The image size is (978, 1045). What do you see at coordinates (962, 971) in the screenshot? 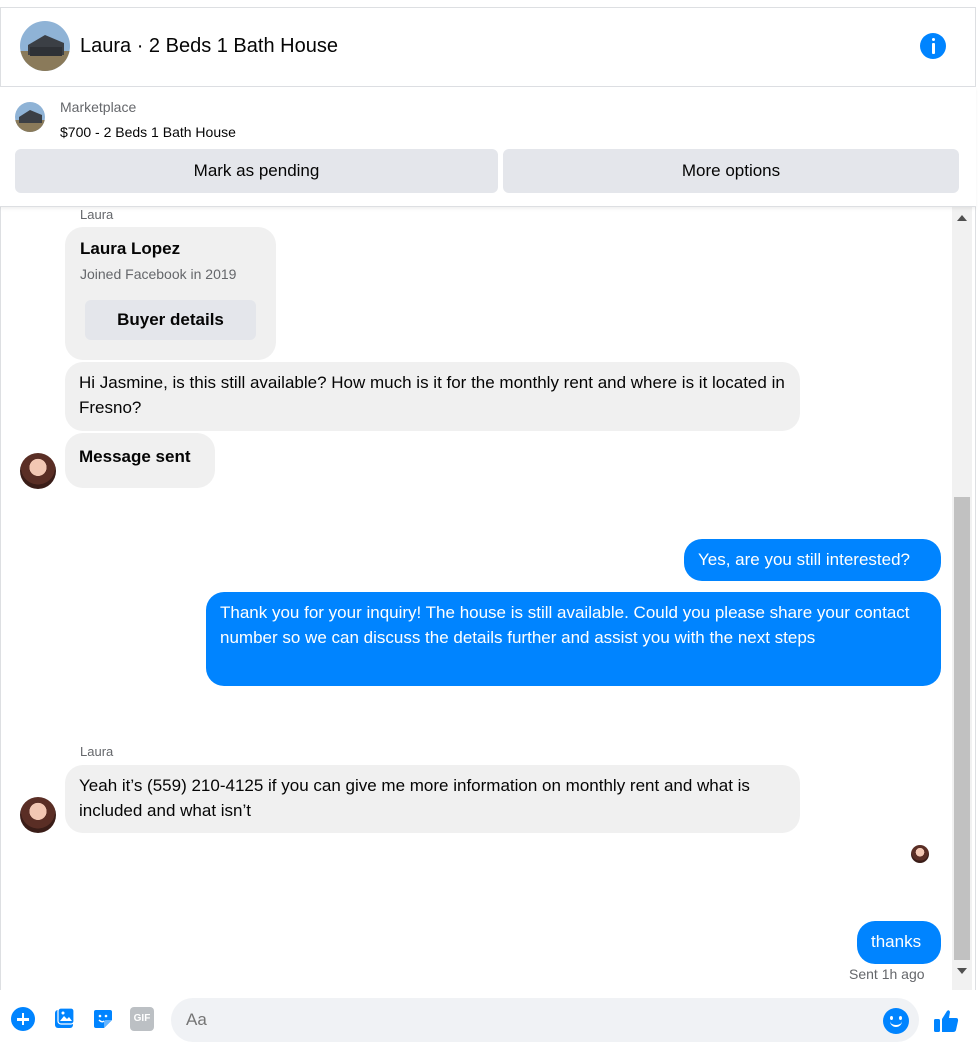
I see `scroll-down-arrow-icon` at bounding box center [962, 971].